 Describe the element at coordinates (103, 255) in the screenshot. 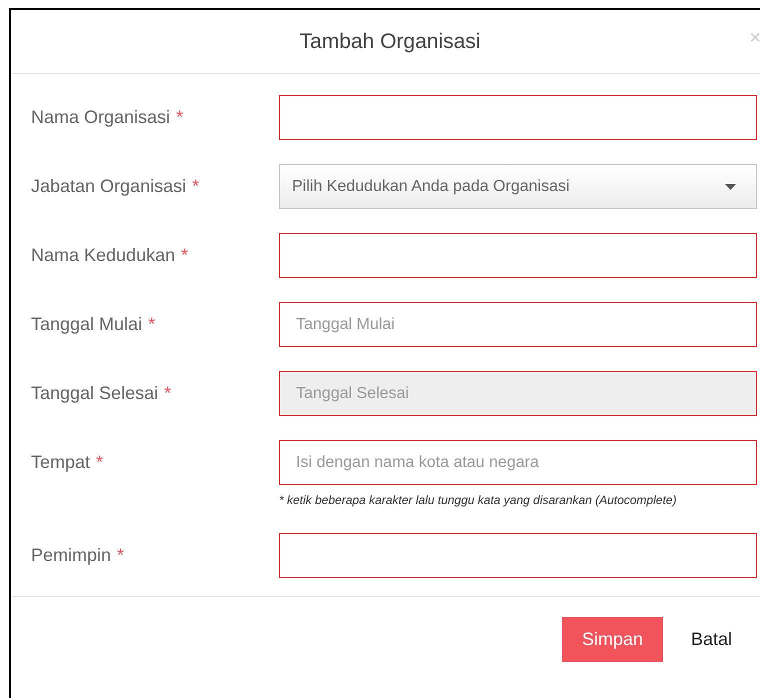

I see `field-label: Nama Kedudukan` at that location.